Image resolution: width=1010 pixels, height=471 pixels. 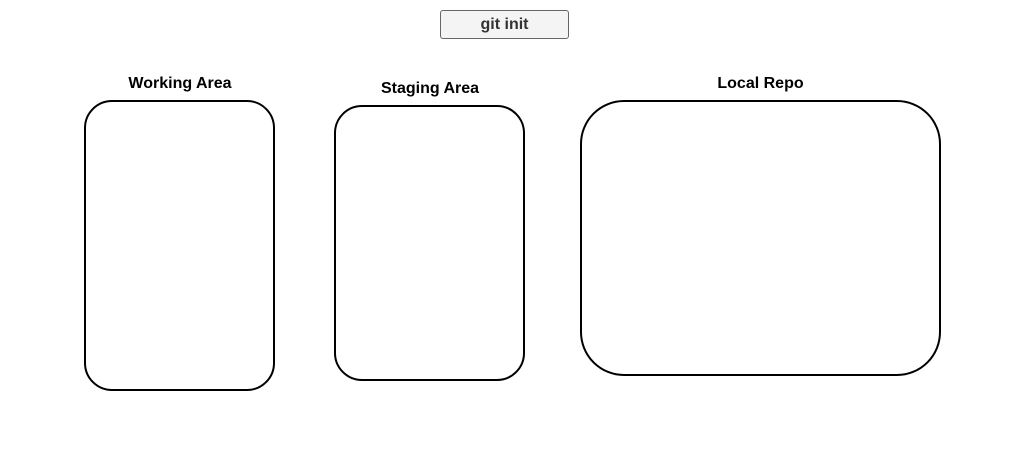 I want to click on git-init-button: git init, so click(x=504, y=24).